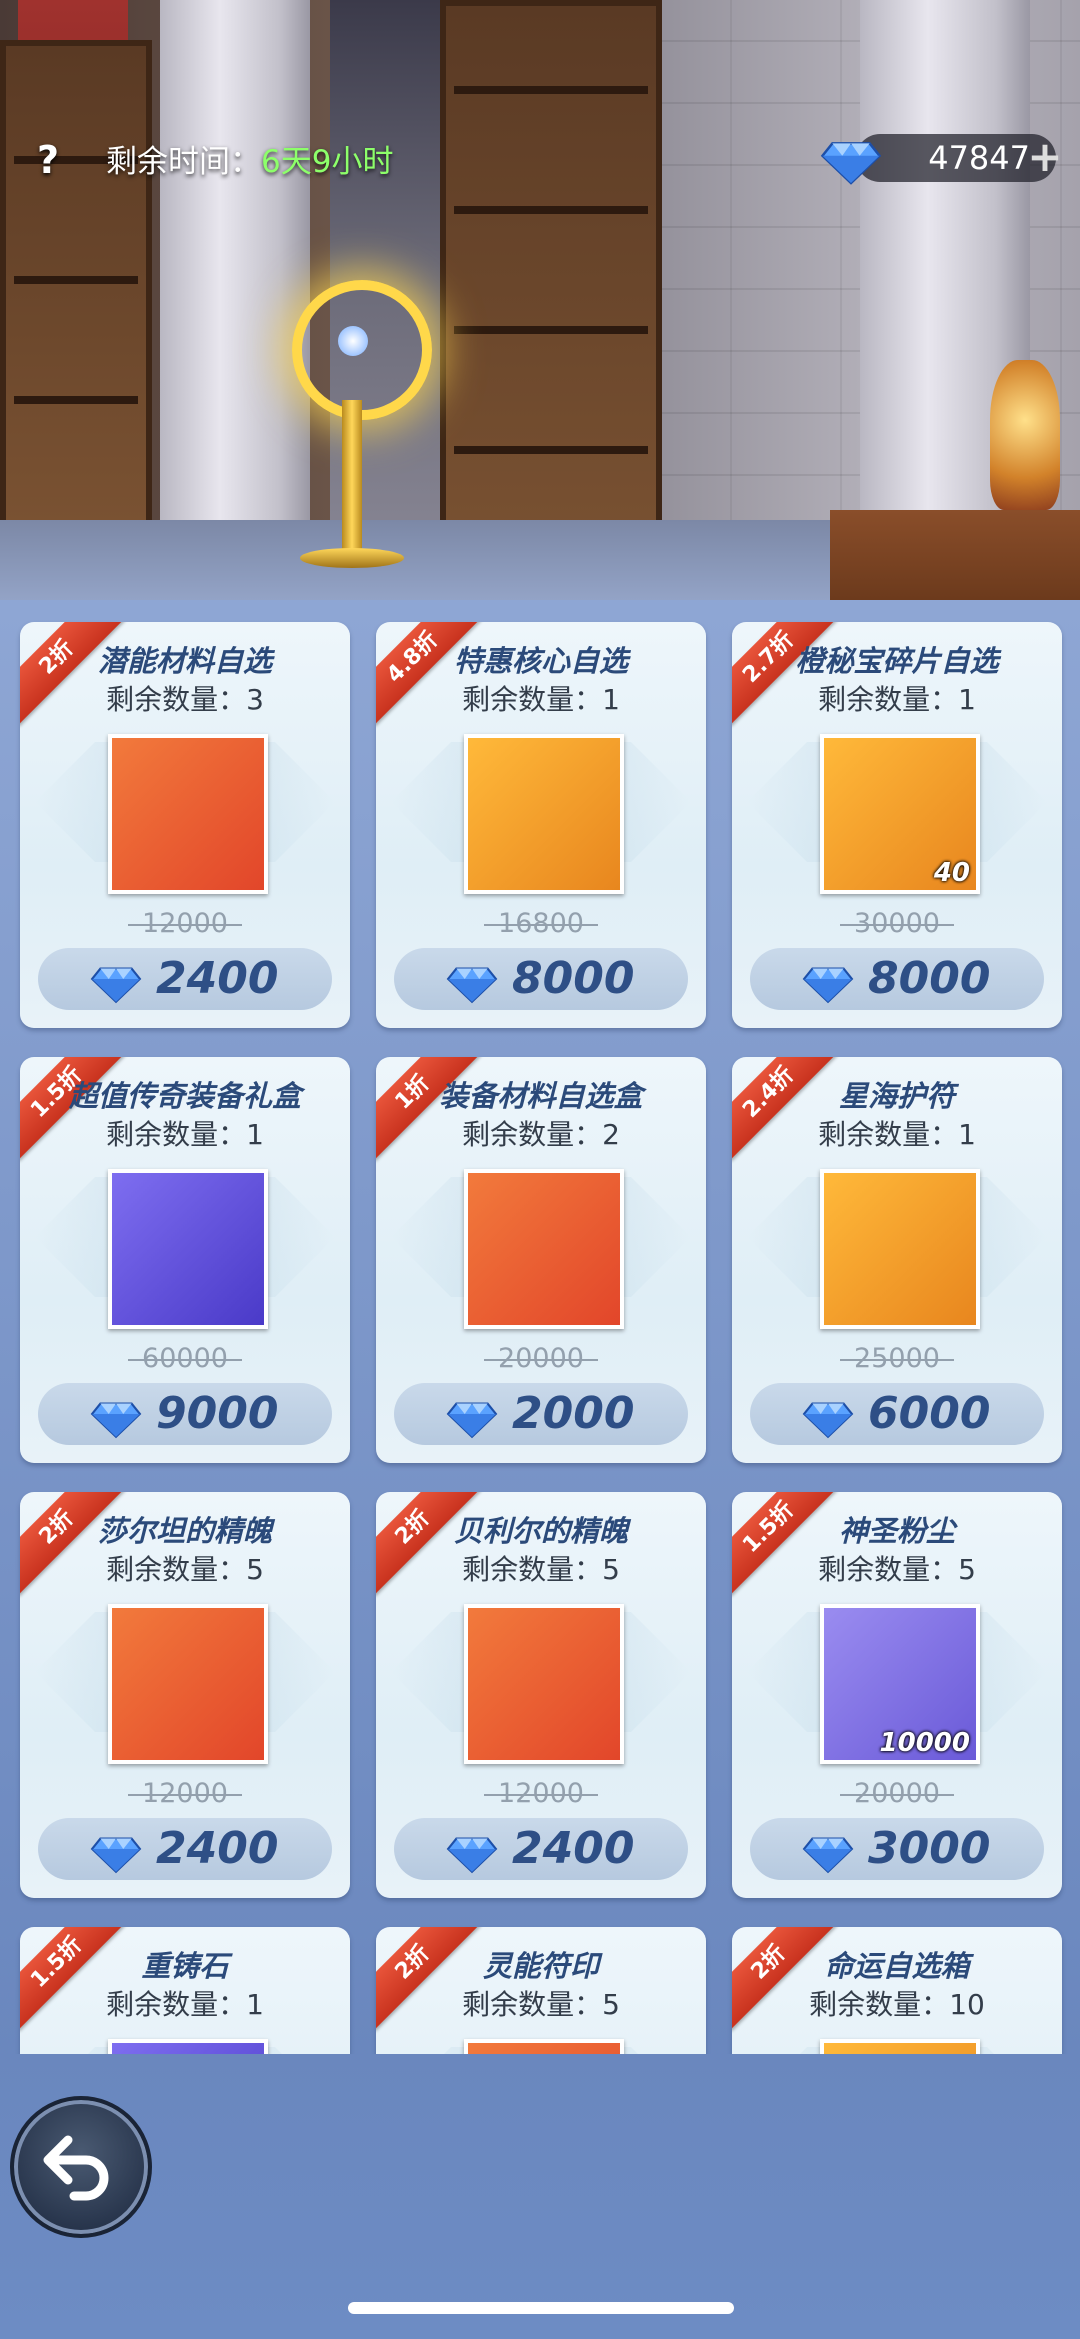 The width and height of the screenshot is (1080, 2339). What do you see at coordinates (188, 814) in the screenshot?
I see `chest-icon` at bounding box center [188, 814].